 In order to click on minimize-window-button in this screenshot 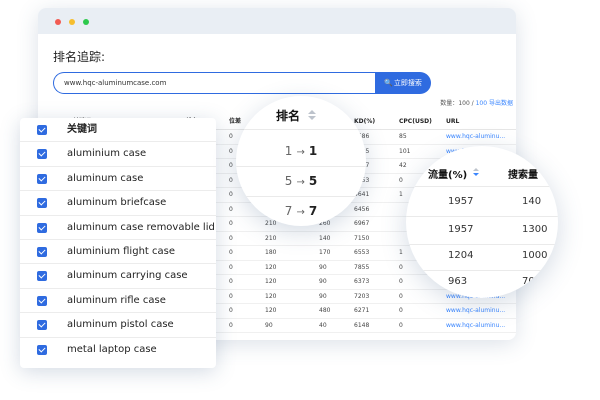, I will do `click(72, 22)`.